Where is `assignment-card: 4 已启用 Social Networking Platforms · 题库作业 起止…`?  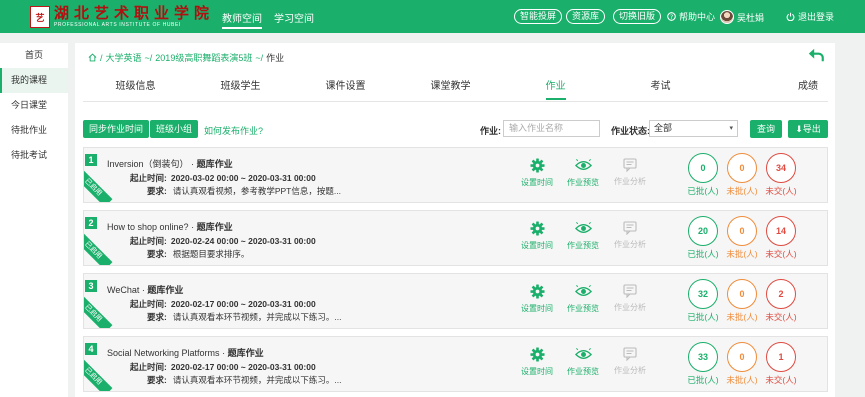
assignment-card: 4 已启用 Social Networking Platforms · 题库作业 起止… is located at coordinates (455, 364).